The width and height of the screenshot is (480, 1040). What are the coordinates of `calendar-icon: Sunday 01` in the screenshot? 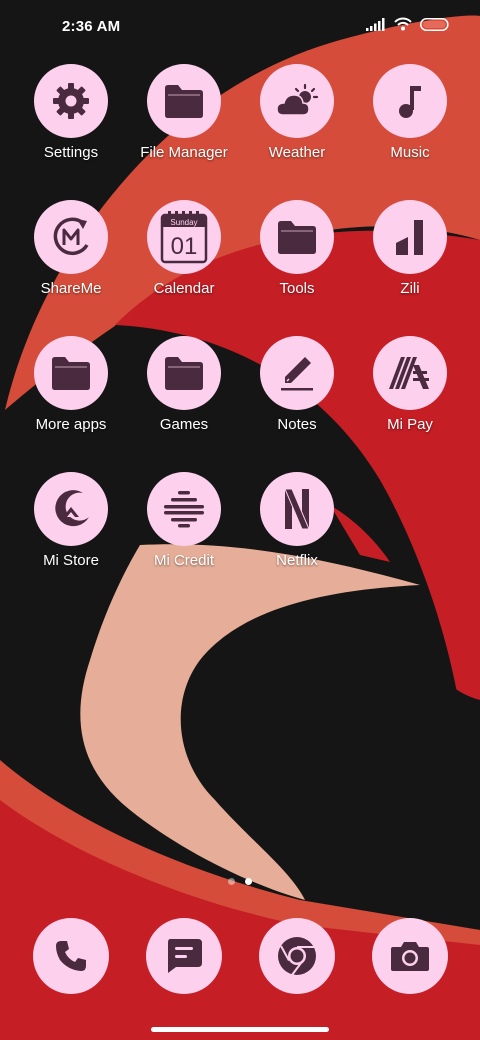 It's located at (184, 237).